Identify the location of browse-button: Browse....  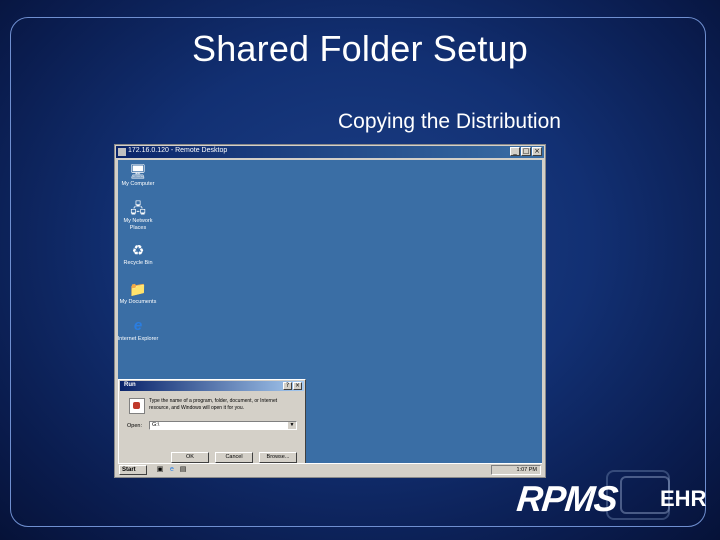
(278, 457).